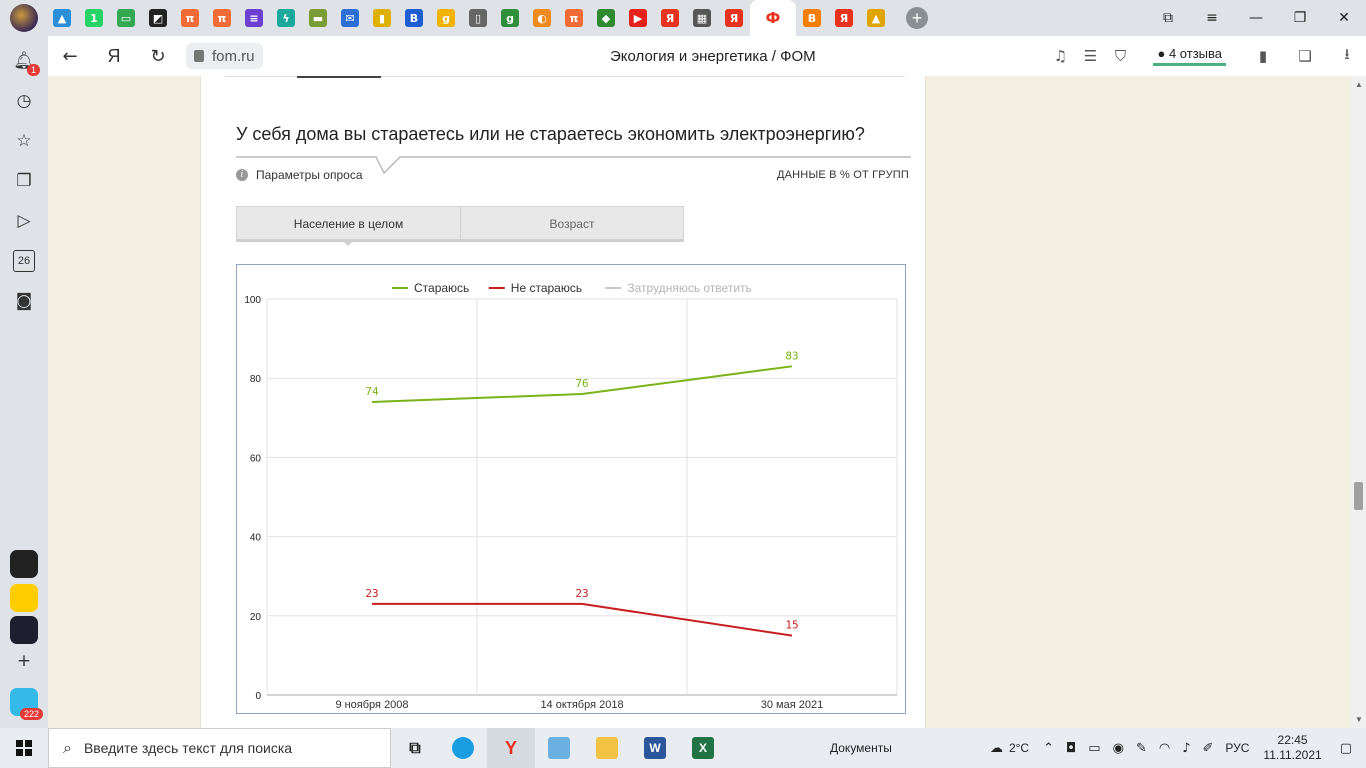 The width and height of the screenshot is (1366, 768). What do you see at coordinates (574, 18) in the screenshot?
I see `tab-17: π` at bounding box center [574, 18].